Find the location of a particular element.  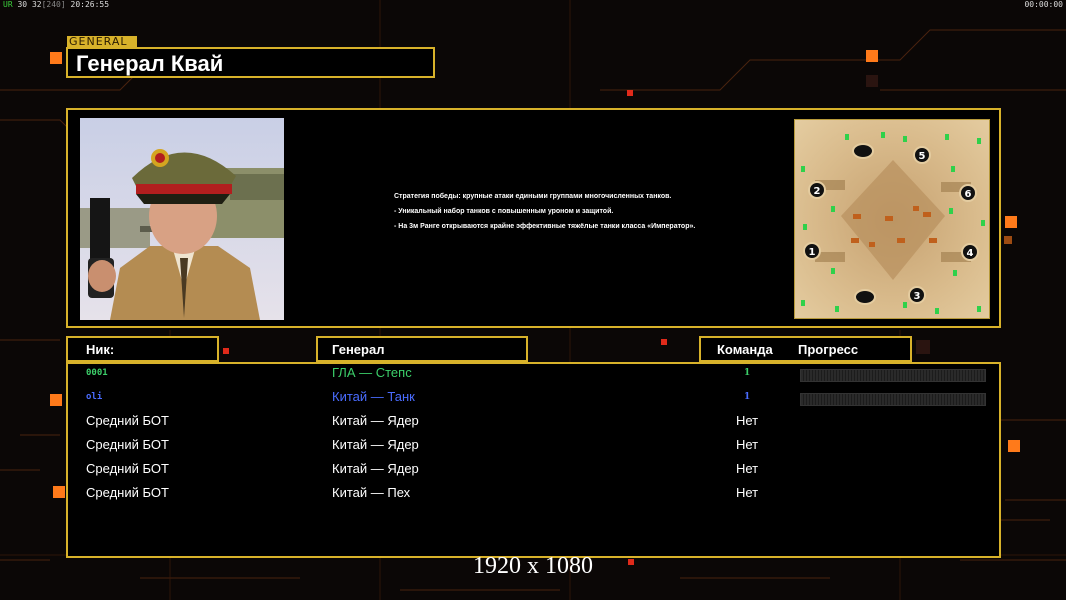

start-position-6: 6 is located at coordinates (968, 194).